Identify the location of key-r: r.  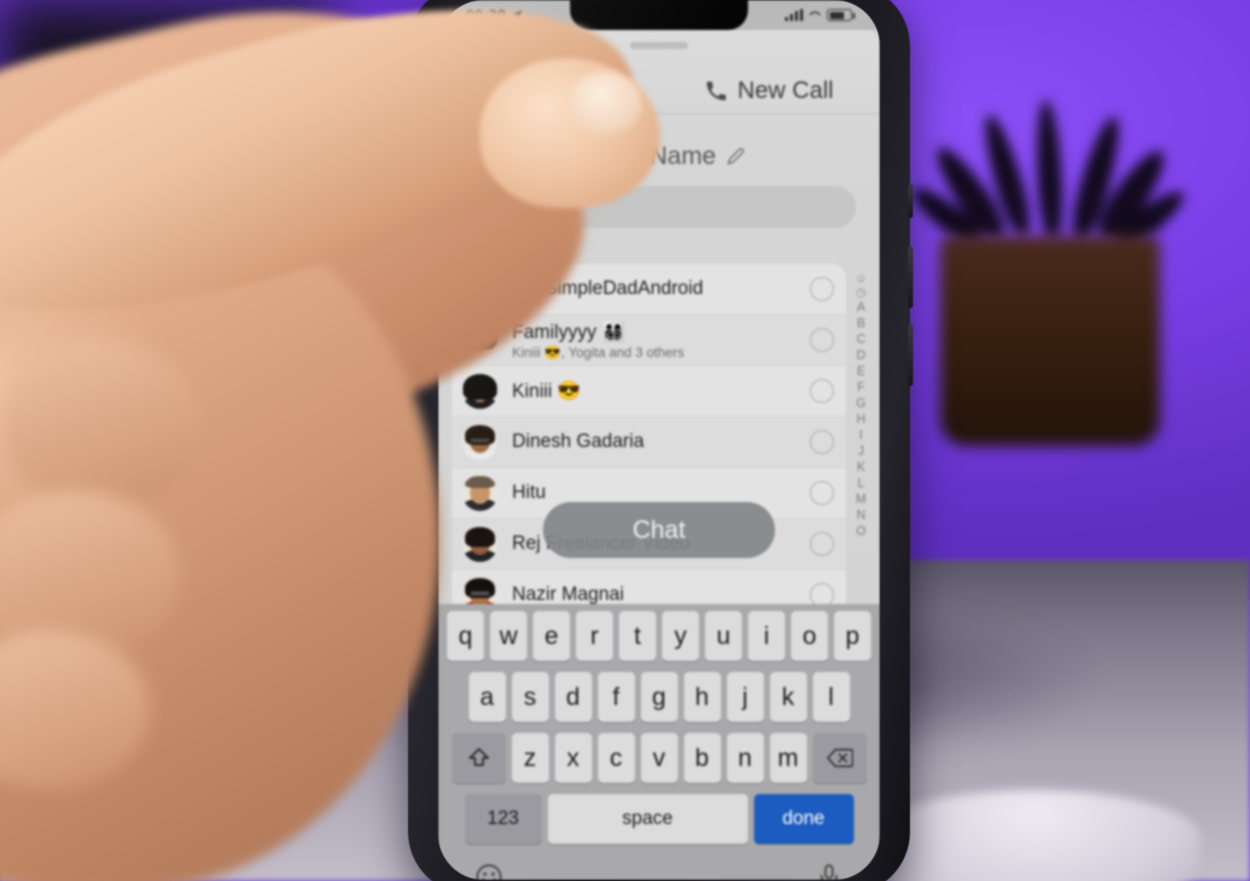
(594, 636).